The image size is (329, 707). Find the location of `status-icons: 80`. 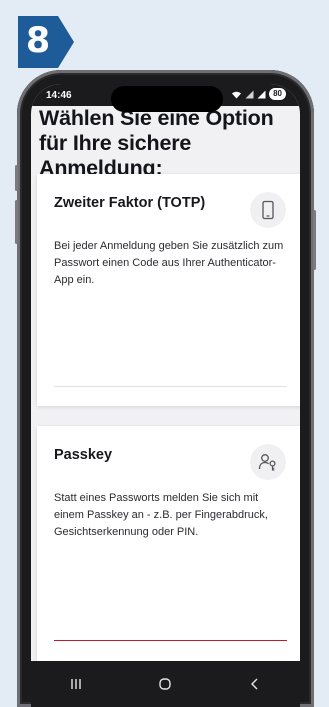

status-icons: 80 is located at coordinates (258, 94).